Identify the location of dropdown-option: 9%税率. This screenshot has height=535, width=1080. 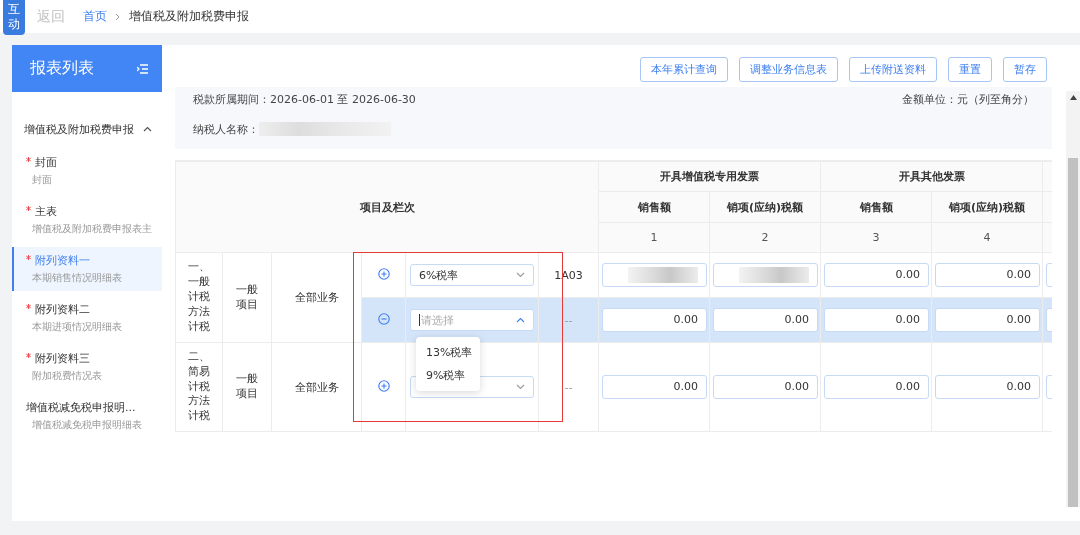
(448, 375).